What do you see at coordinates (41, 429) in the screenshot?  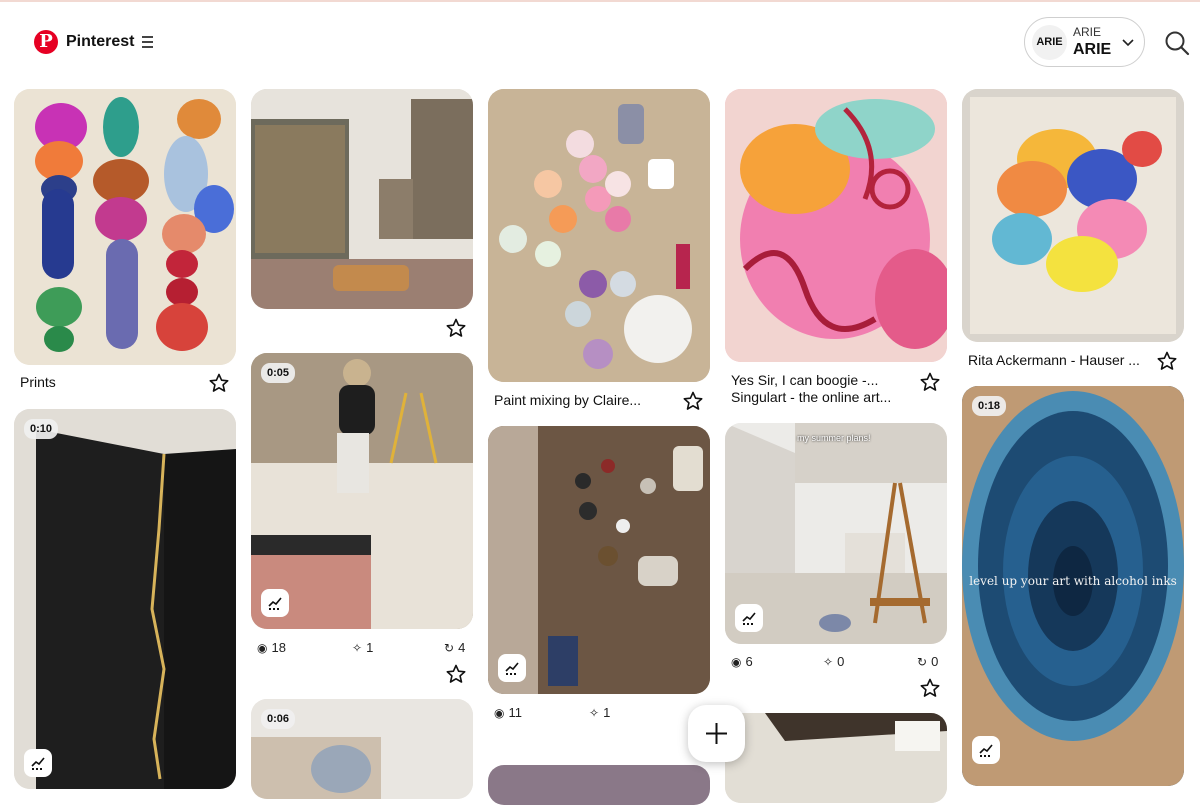 I see `video-duration-badge: 0:10` at bounding box center [41, 429].